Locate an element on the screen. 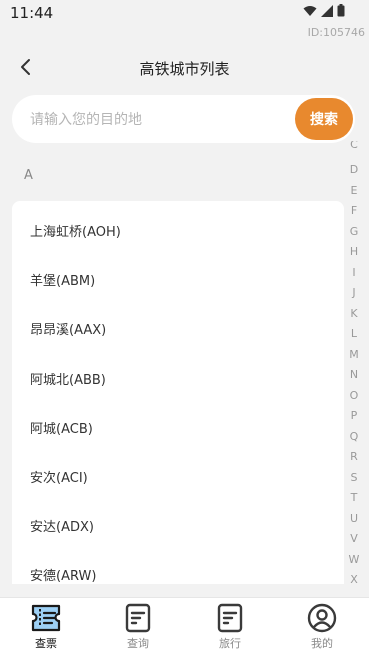 The height and width of the screenshot is (657, 369). search-input is located at coordinates (160, 120).